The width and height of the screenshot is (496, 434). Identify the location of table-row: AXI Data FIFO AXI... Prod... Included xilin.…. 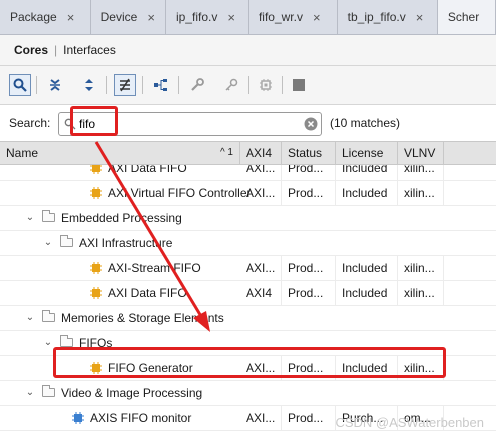
(248, 173).